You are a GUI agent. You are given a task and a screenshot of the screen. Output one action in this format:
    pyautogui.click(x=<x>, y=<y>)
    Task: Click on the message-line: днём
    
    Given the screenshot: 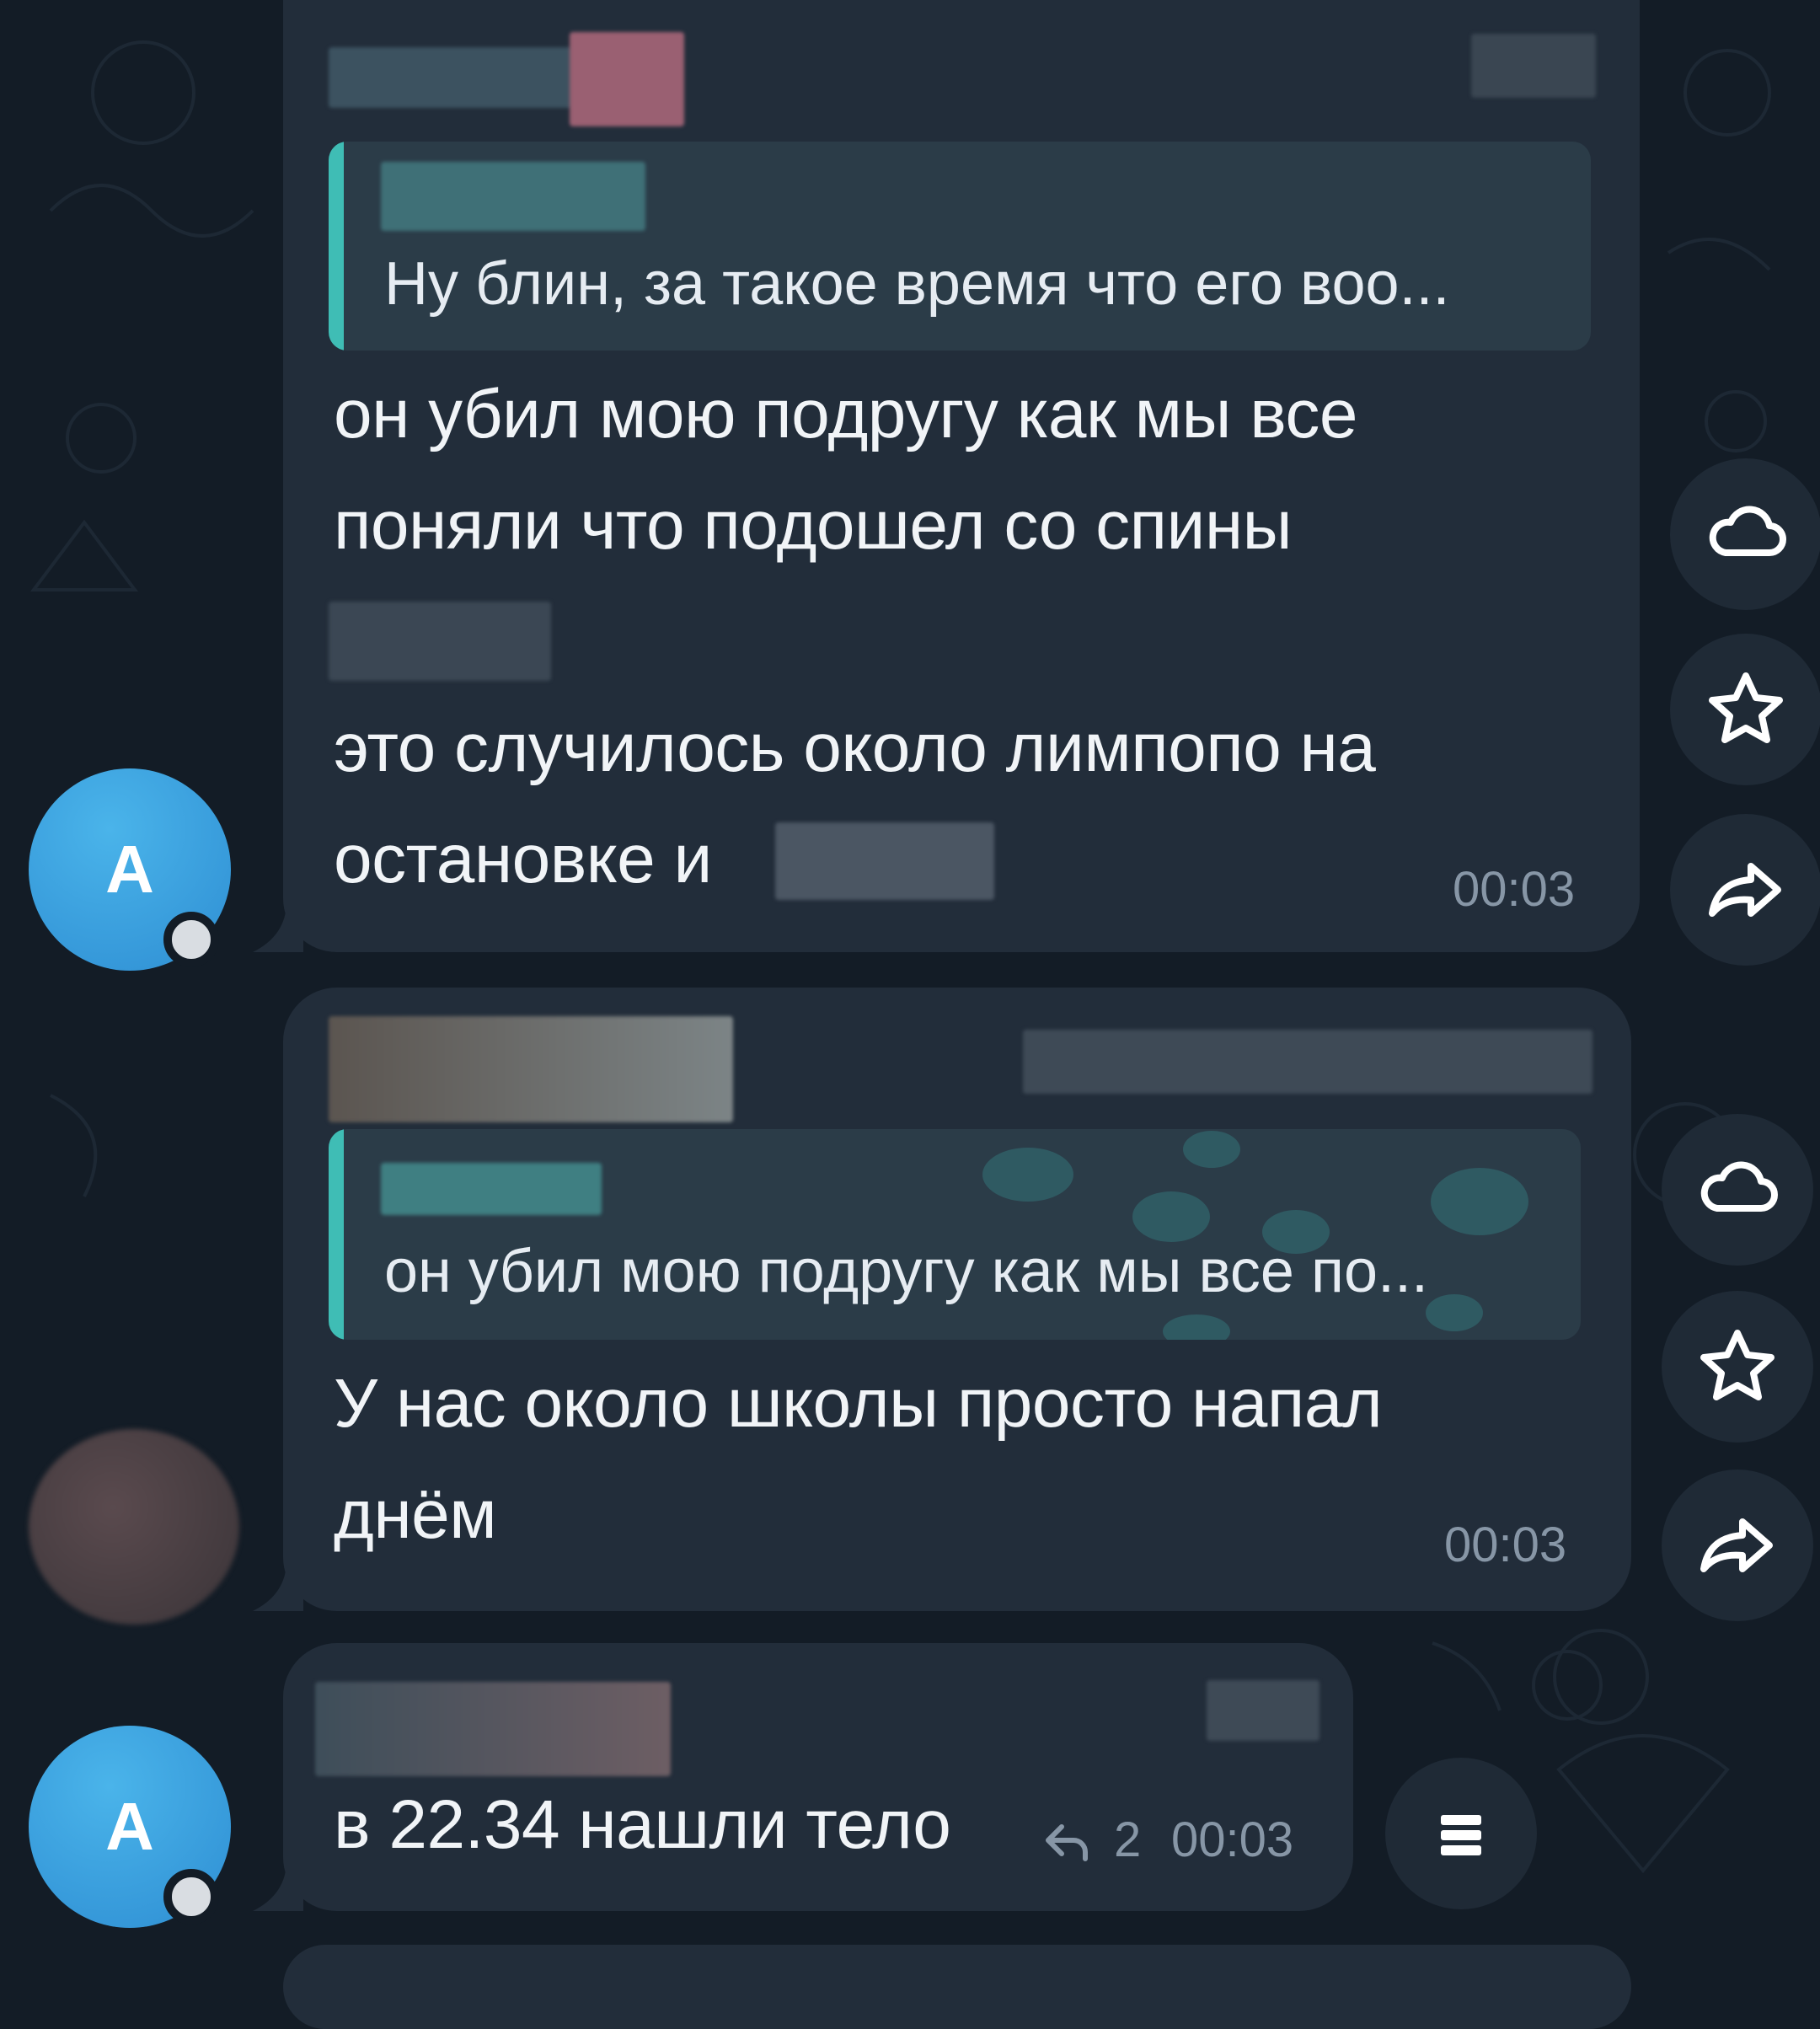 What is the action you would take?
    pyautogui.click(x=415, y=1515)
    